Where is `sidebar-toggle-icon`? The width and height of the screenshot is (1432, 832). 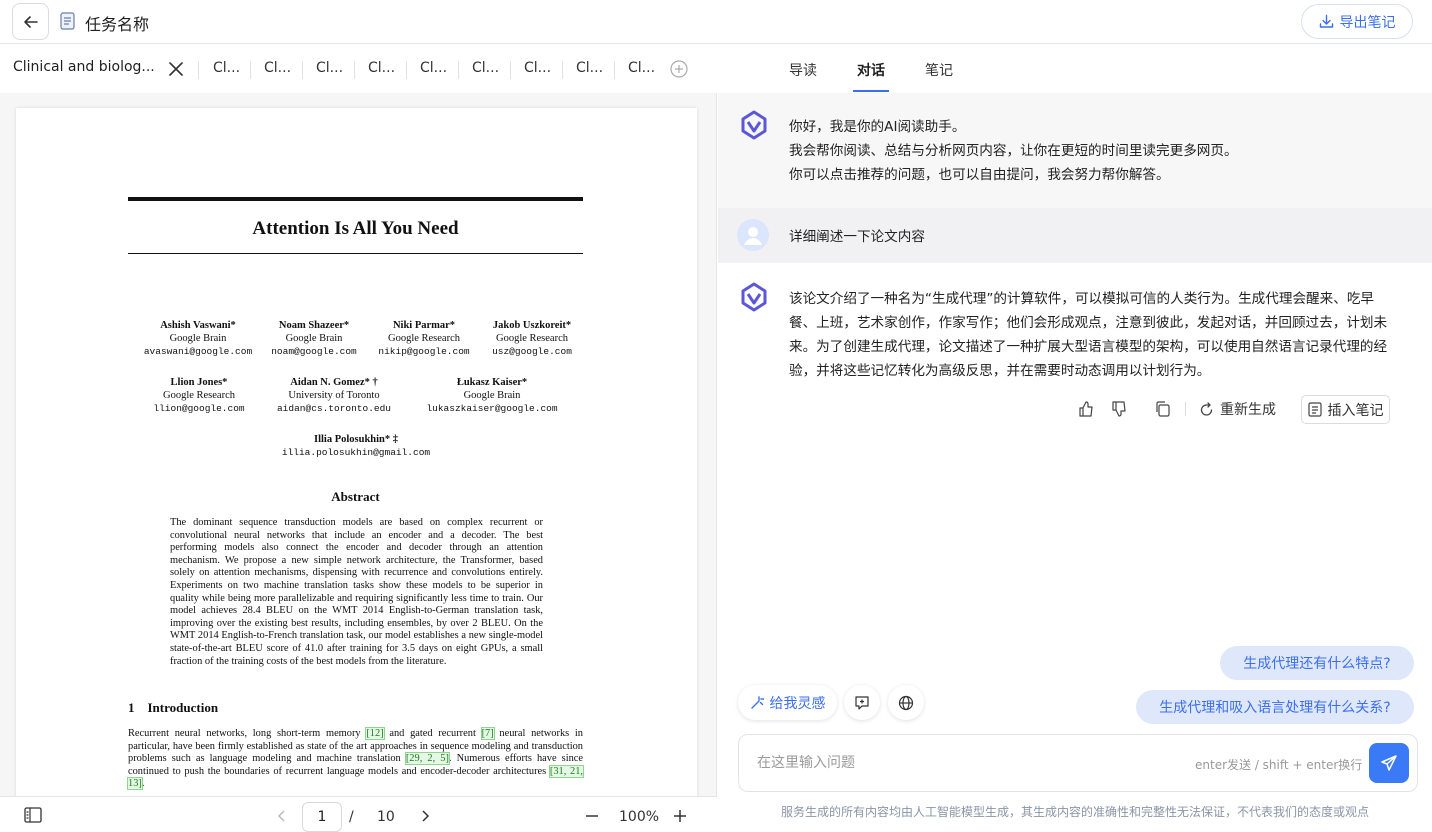
sidebar-toggle-icon is located at coordinates (33, 815).